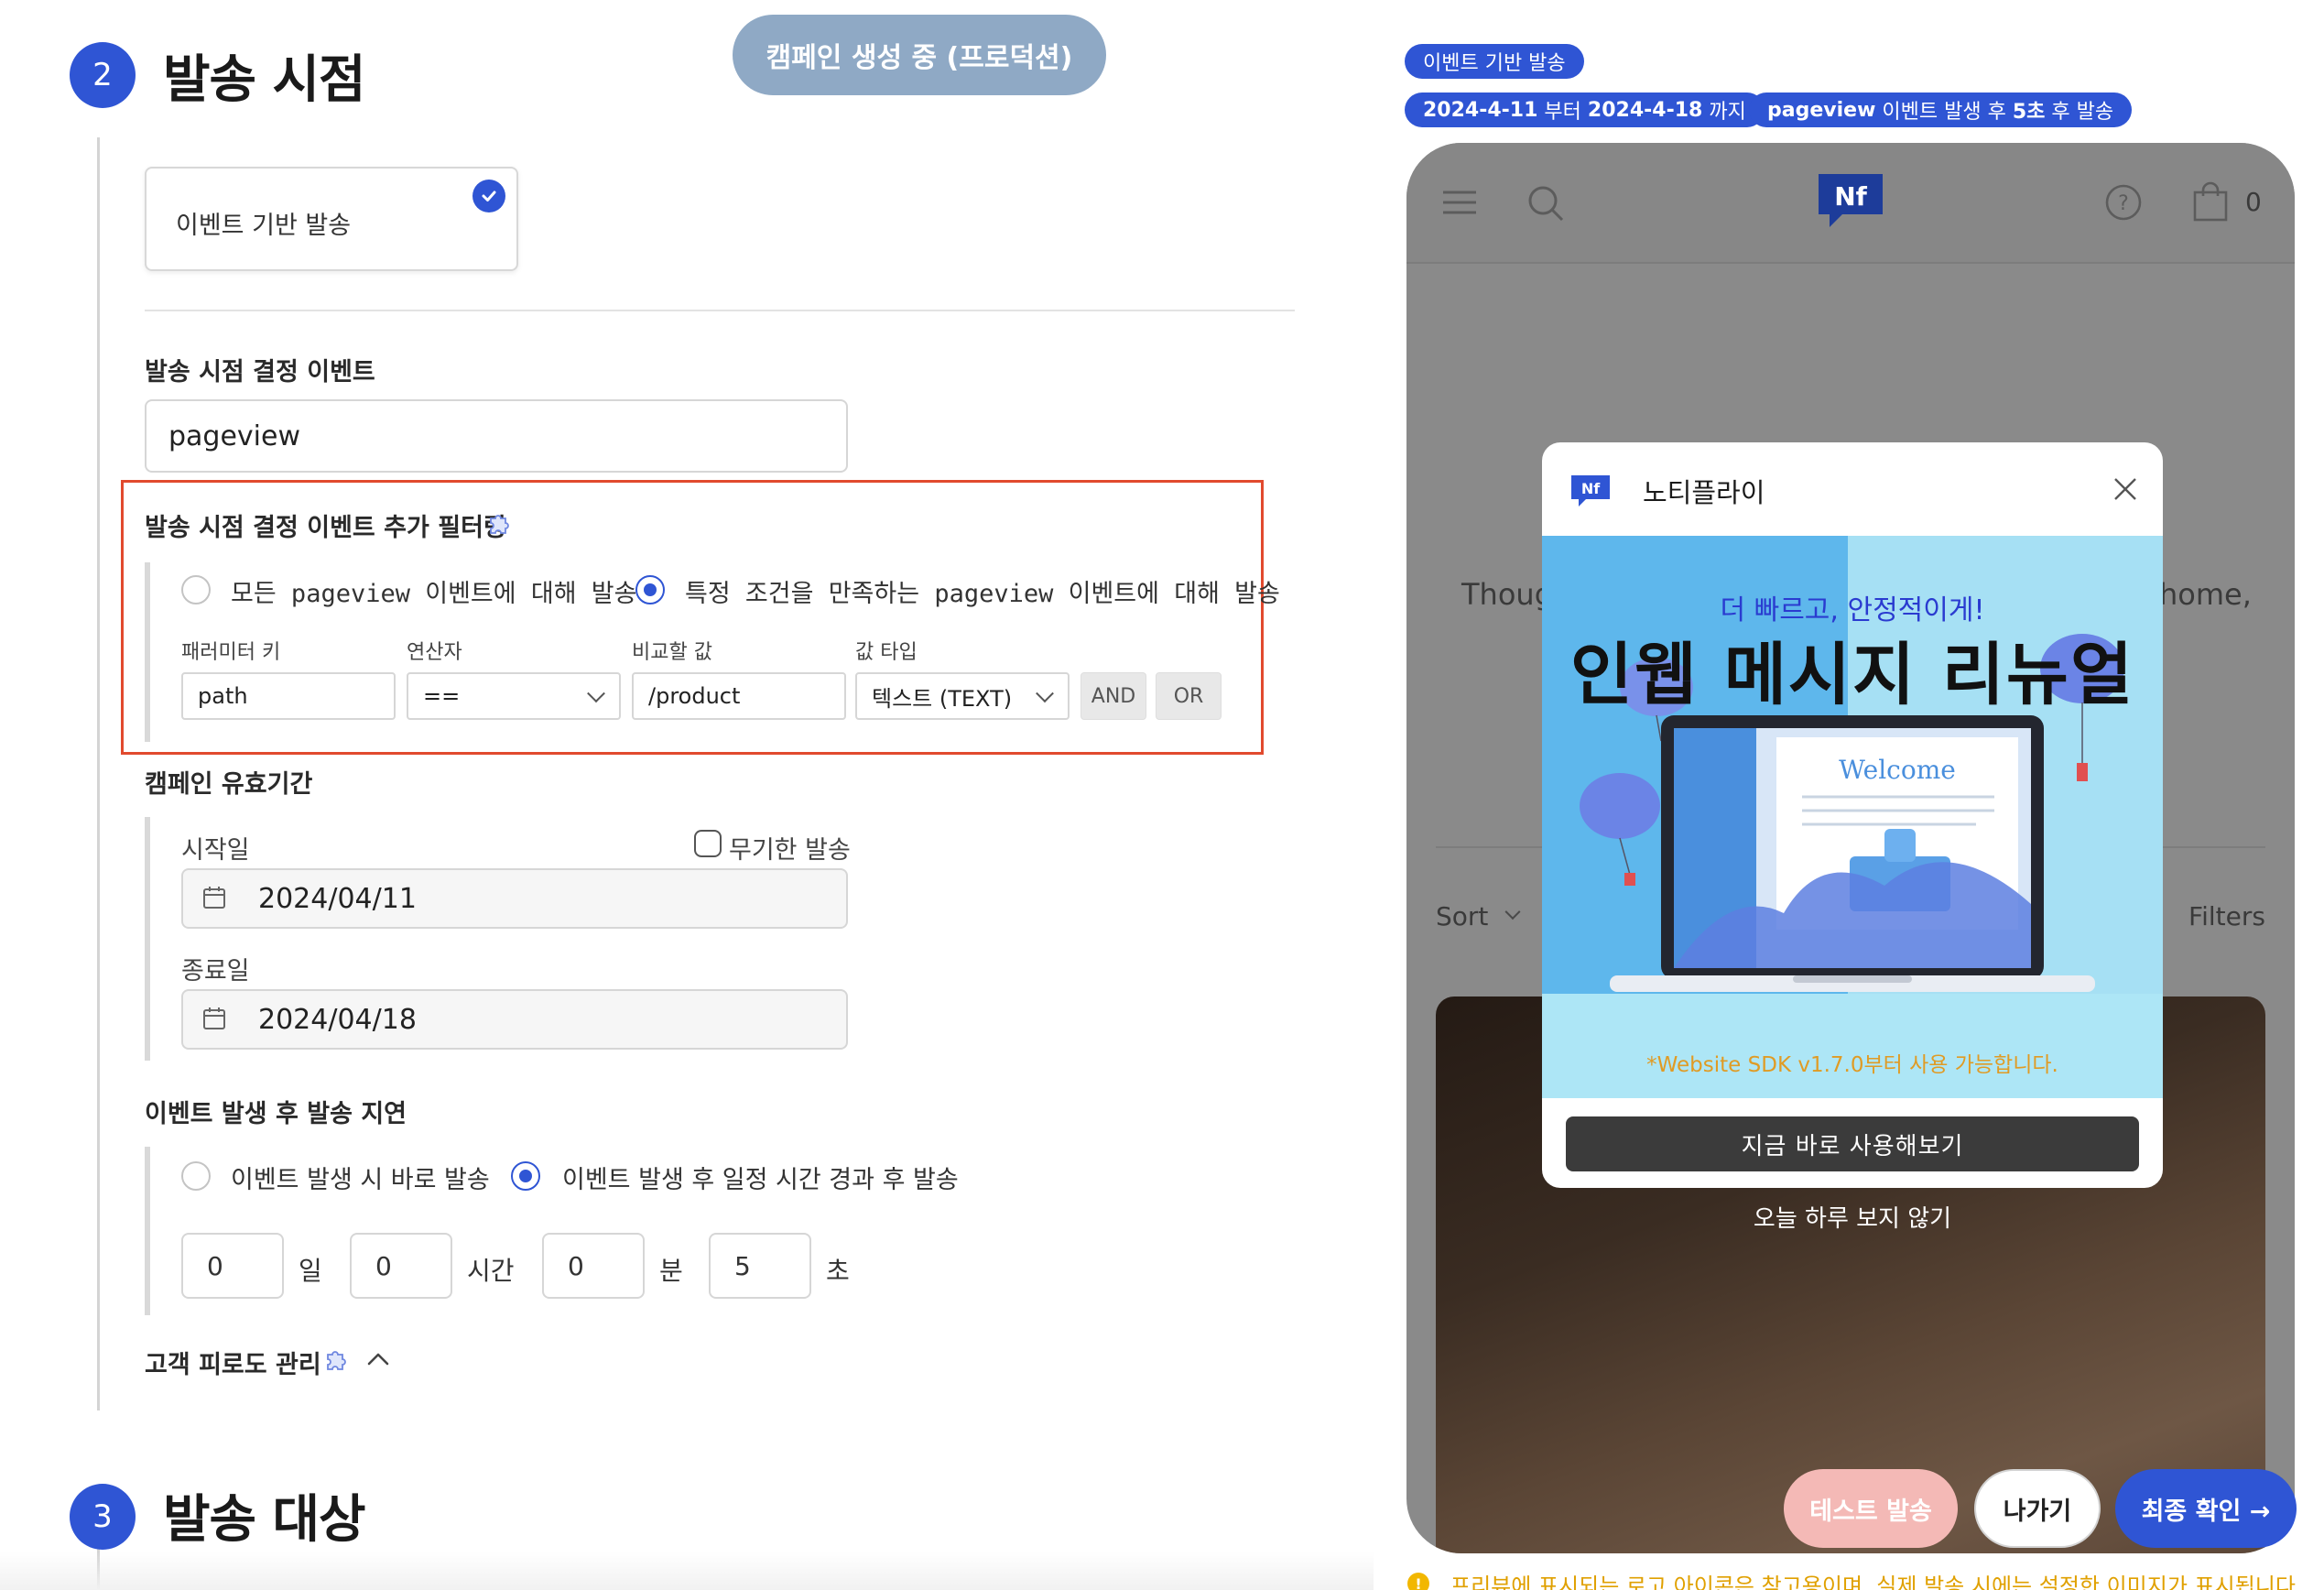 The image size is (2324, 1590). Describe the element at coordinates (442, 696) in the screenshot. I see `operator-select-value: ==` at that location.